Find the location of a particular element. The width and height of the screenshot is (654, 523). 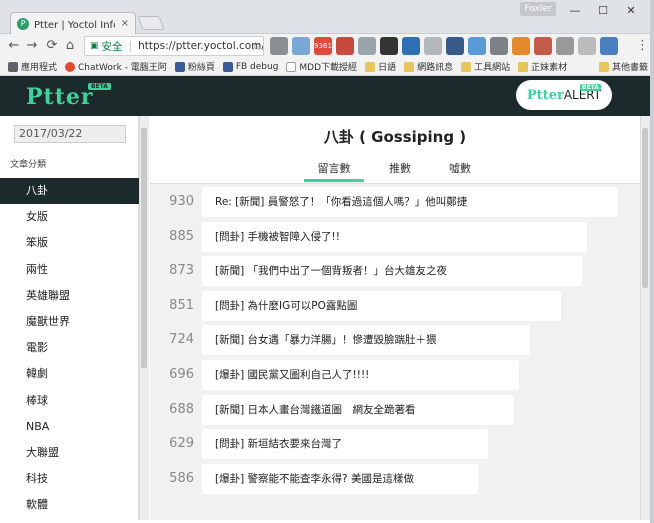

tab-boo-count: 噓數 is located at coordinates (460, 168).